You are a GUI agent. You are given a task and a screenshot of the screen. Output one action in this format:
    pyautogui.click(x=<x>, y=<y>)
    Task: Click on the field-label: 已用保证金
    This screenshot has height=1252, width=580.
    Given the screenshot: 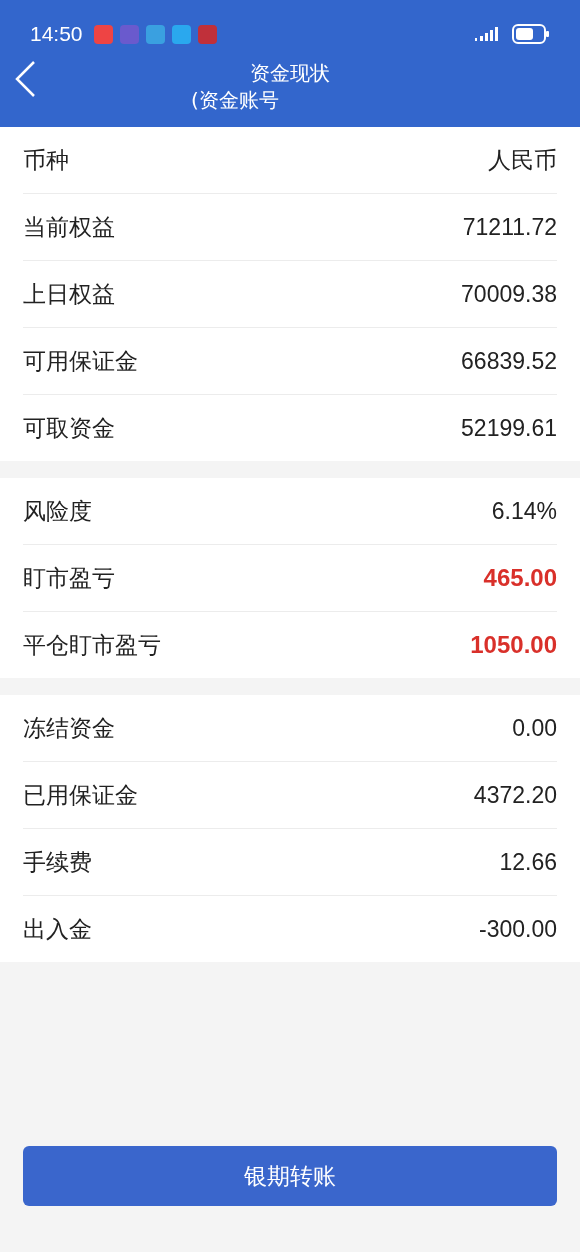 What is the action you would take?
    pyautogui.click(x=80, y=795)
    